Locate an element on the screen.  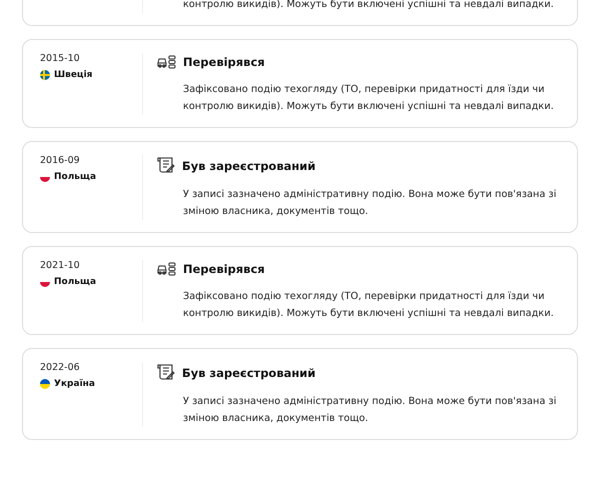
country-name: Україна is located at coordinates (74, 384).